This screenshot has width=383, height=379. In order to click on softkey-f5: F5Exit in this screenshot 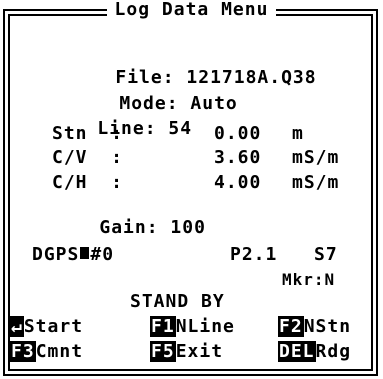, I will do `click(187, 351)`.